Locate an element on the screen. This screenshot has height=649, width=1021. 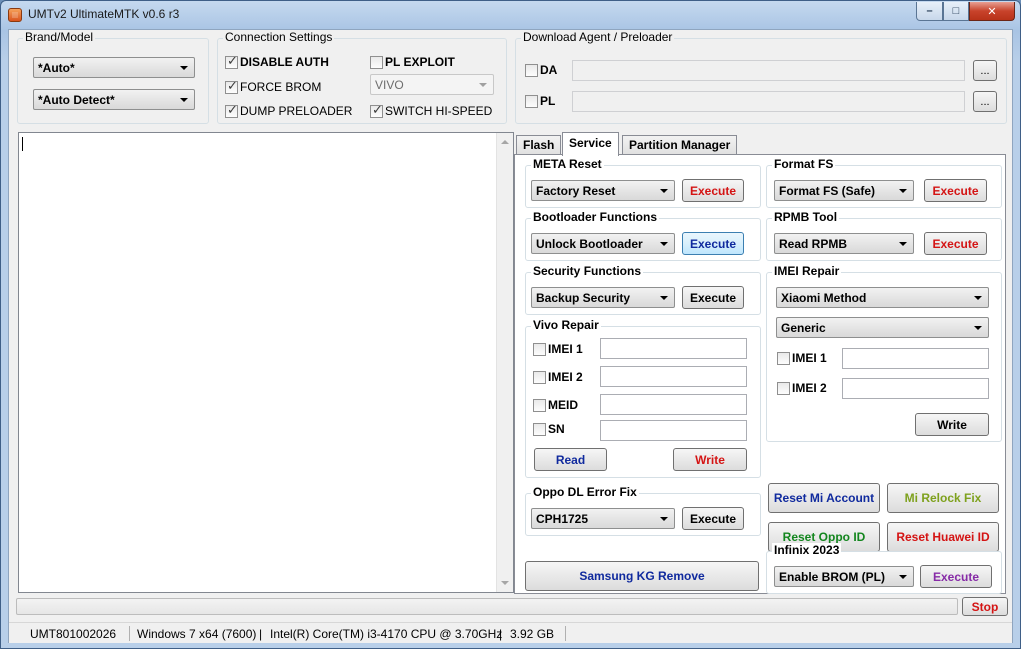
pl-exploit-checkbox is located at coordinates (376, 62).